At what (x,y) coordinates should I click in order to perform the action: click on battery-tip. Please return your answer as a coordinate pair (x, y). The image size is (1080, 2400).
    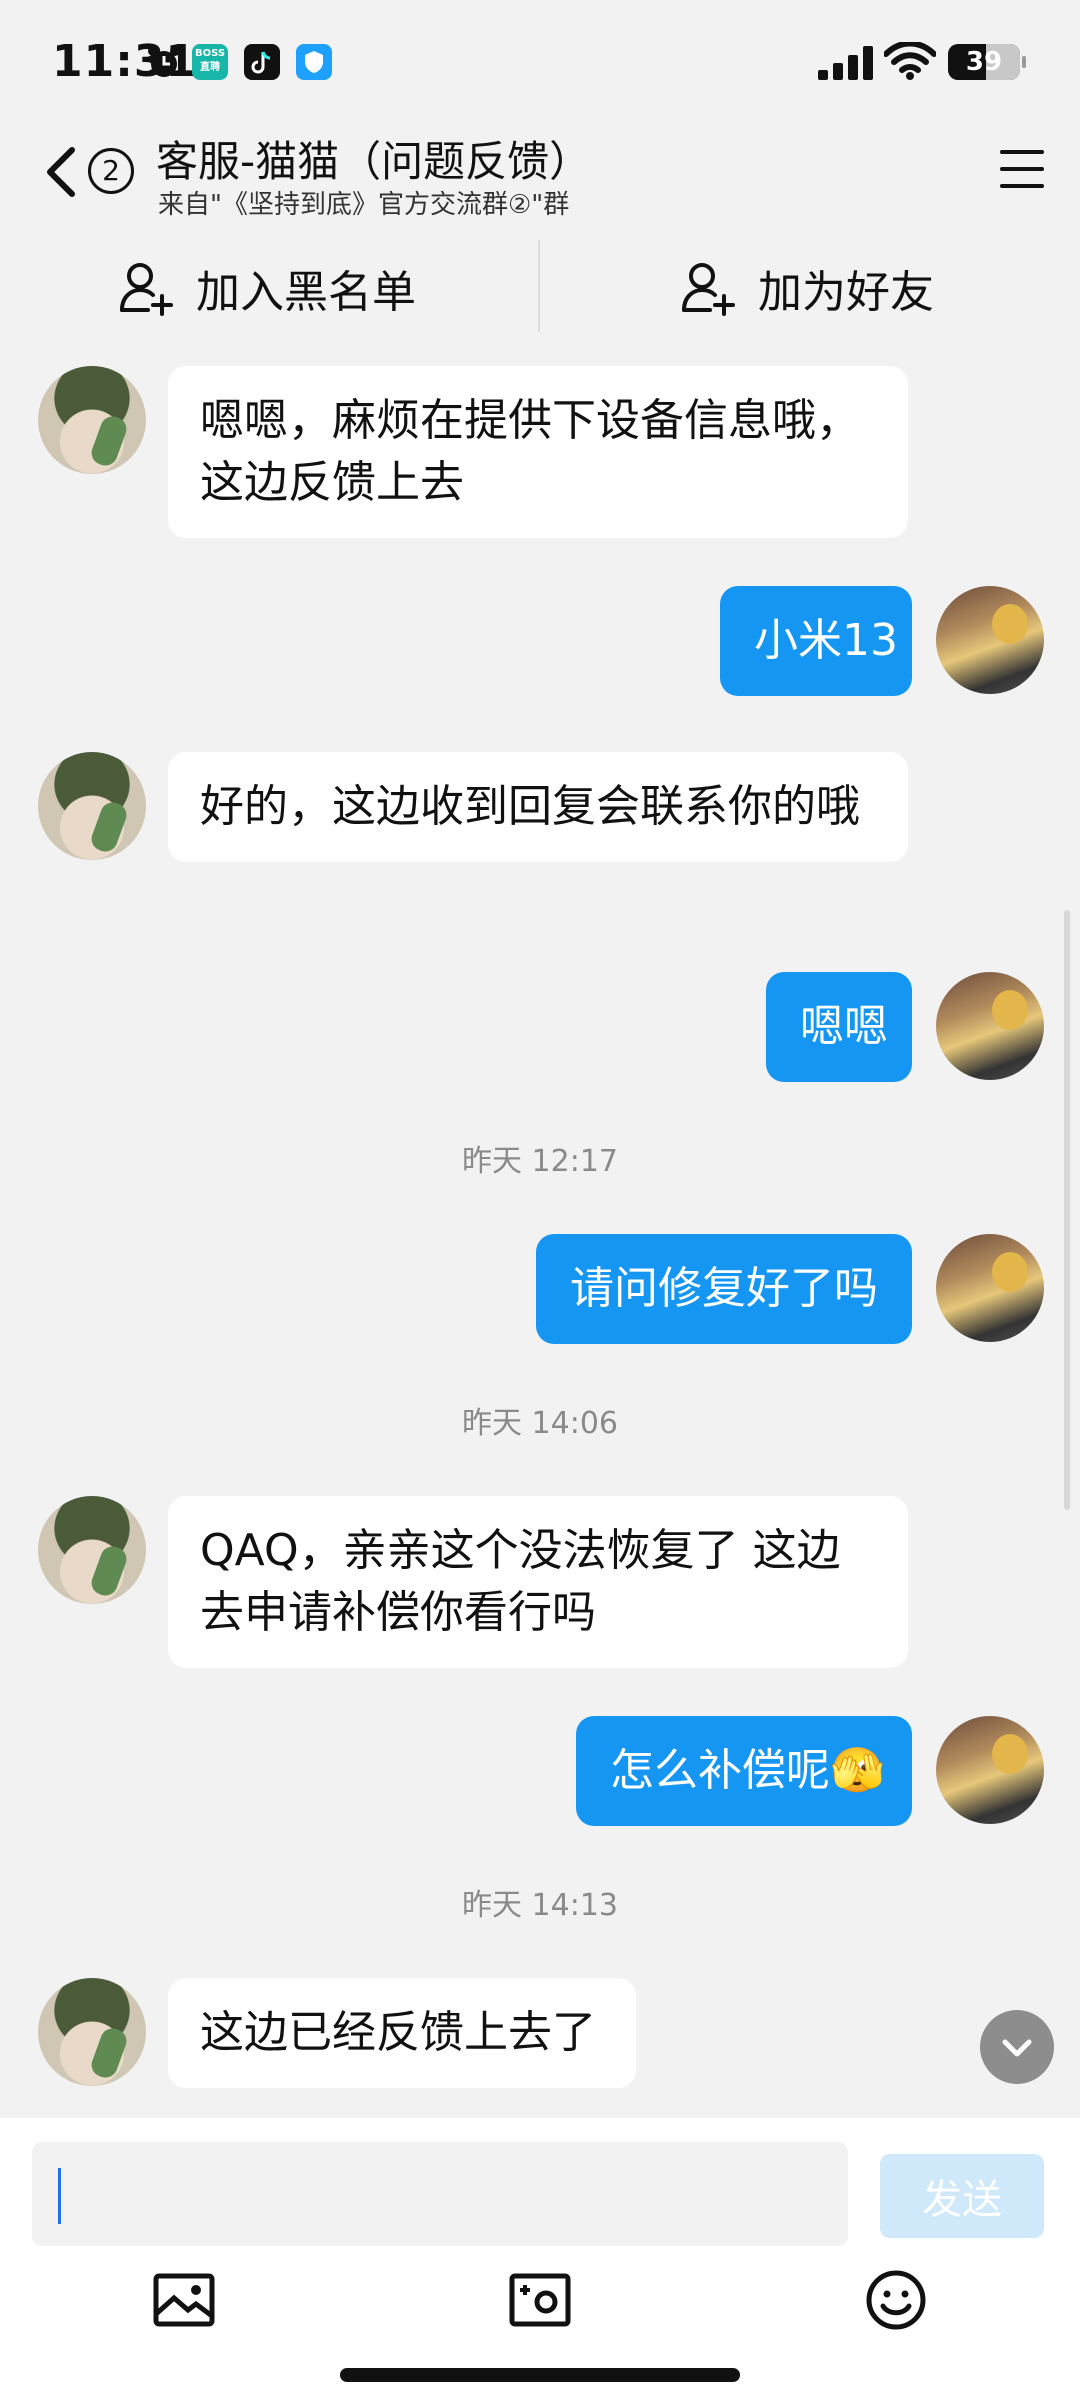
    Looking at the image, I should click on (1024, 62).